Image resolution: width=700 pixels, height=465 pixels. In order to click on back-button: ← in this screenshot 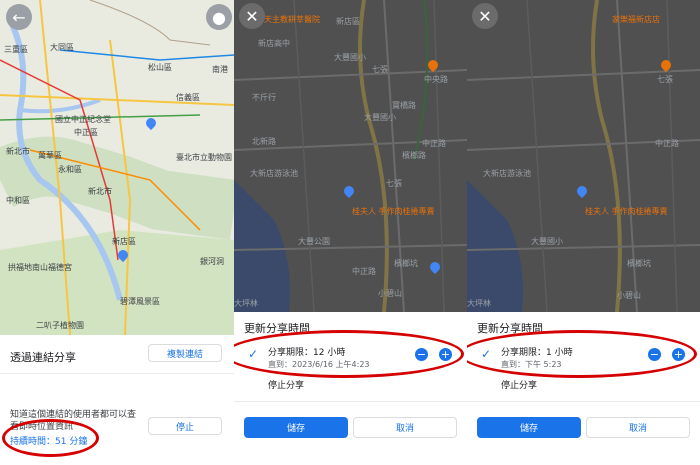, I will do `click(19, 17)`.